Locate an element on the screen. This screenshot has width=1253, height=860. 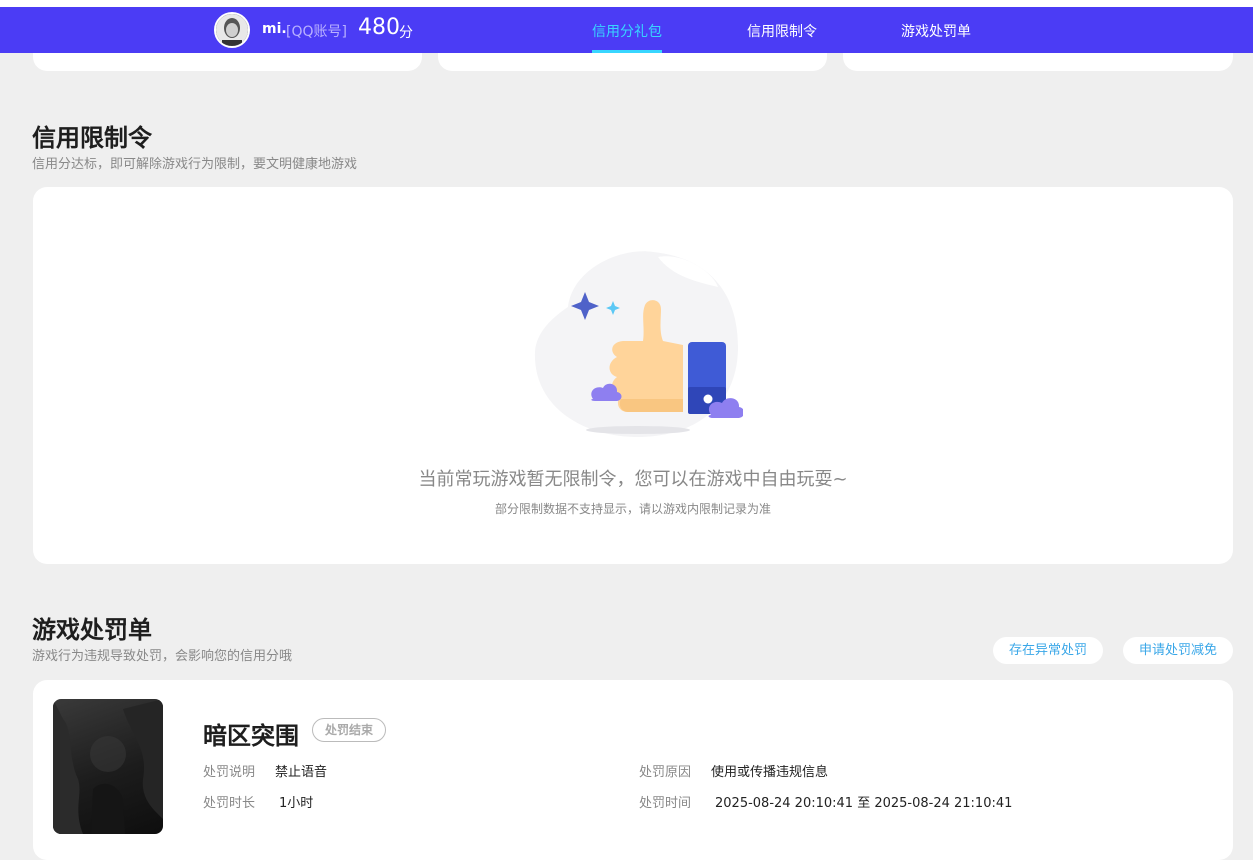
penalty-time-label: 处罚时间 is located at coordinates (665, 803).